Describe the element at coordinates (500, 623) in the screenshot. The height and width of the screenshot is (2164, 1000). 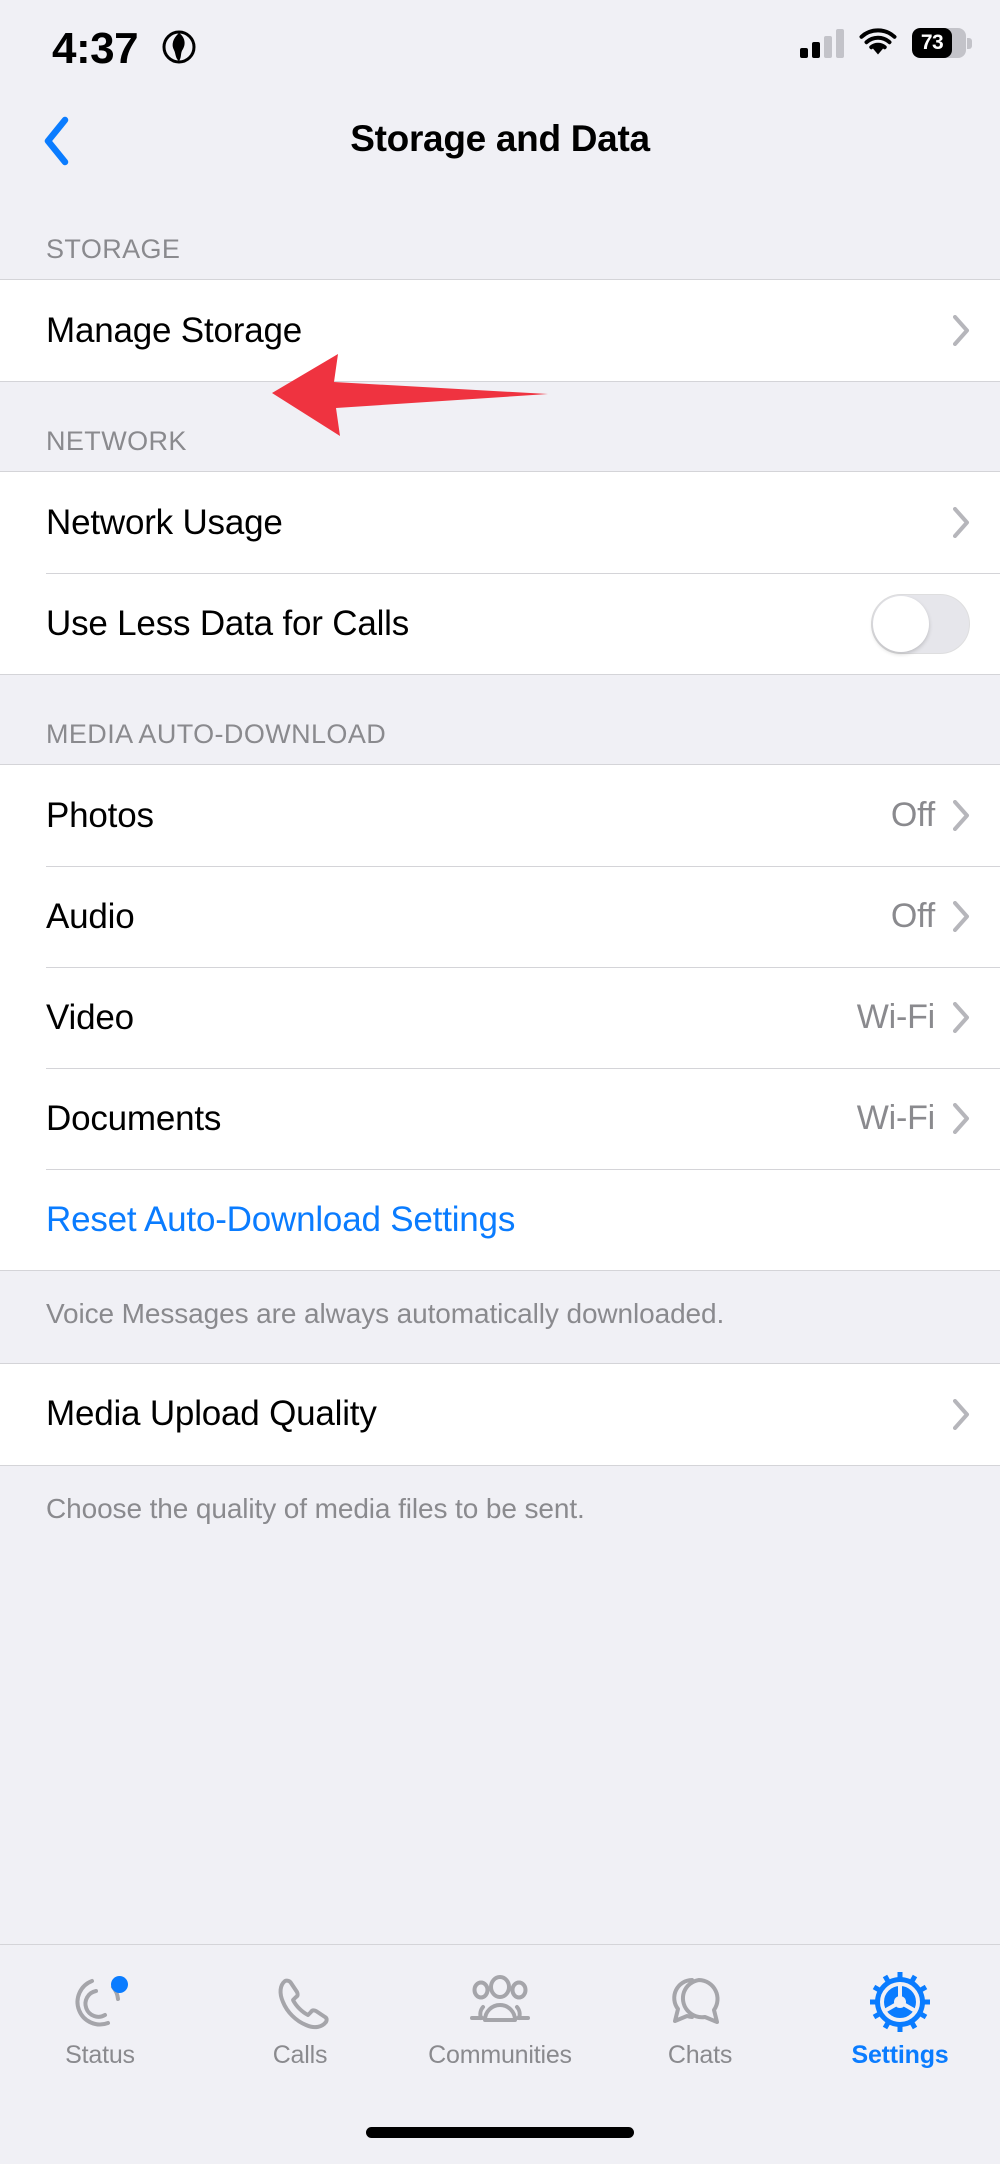
I see `row-use-less-data-for-calls: Use Less Data for Calls` at that location.